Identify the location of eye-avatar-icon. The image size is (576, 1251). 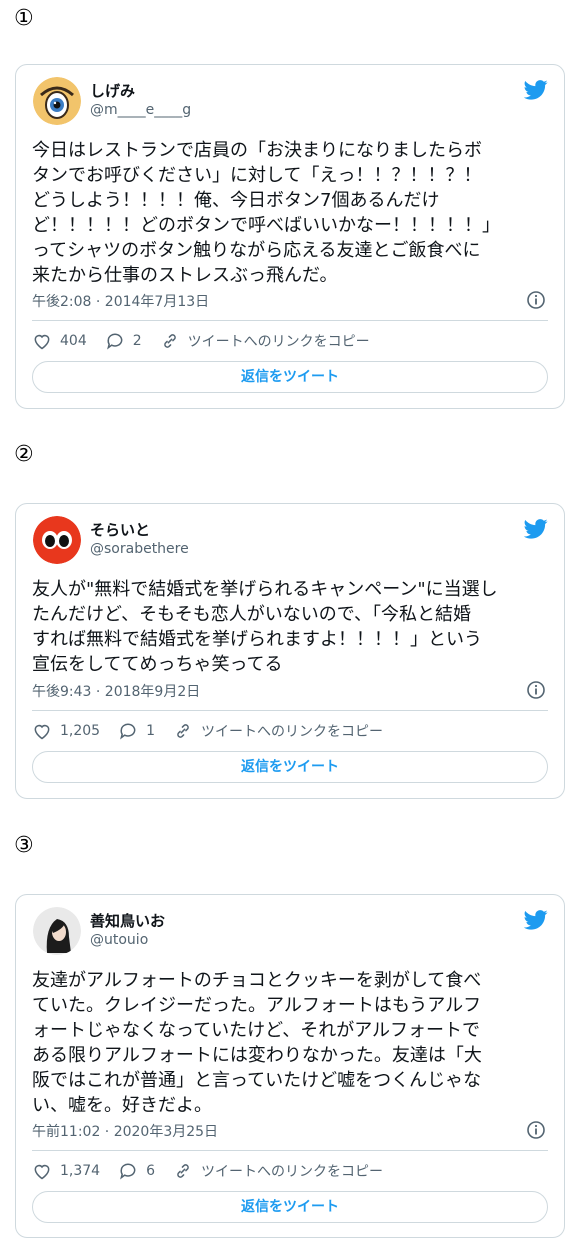
(57, 101).